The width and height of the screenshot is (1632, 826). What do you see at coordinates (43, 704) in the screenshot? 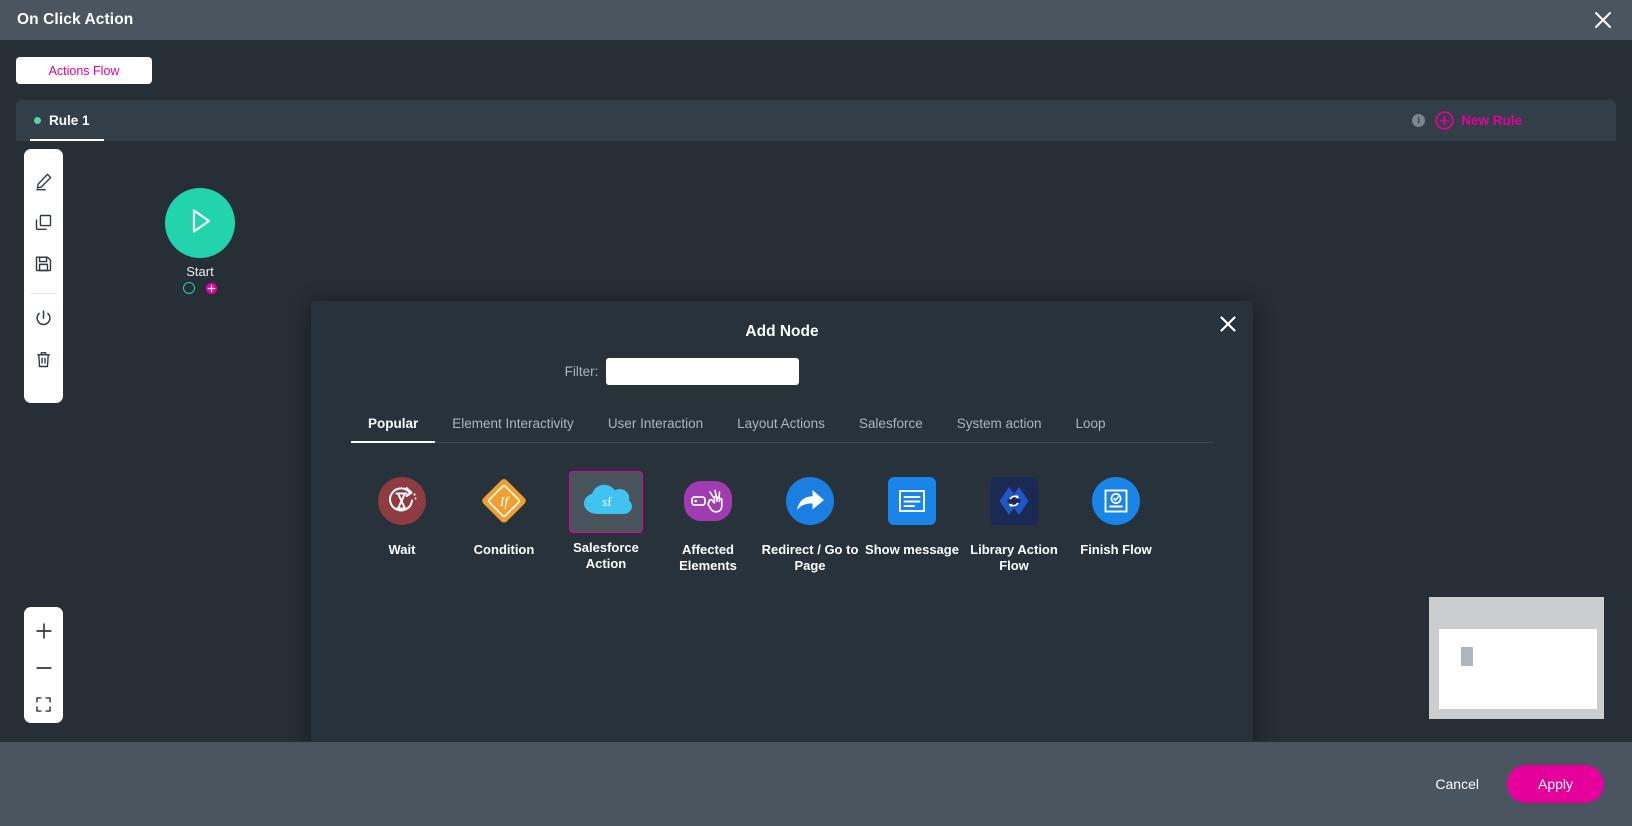
I see `fit-screen-icon` at bounding box center [43, 704].